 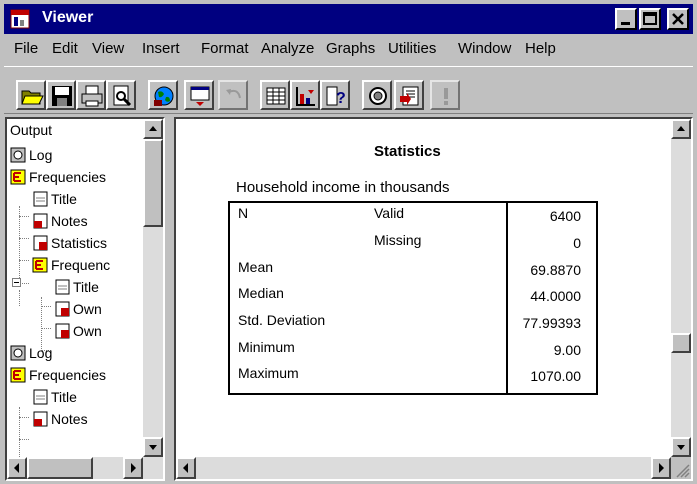 I want to click on title-bar: Viewer, so click(x=348, y=19).